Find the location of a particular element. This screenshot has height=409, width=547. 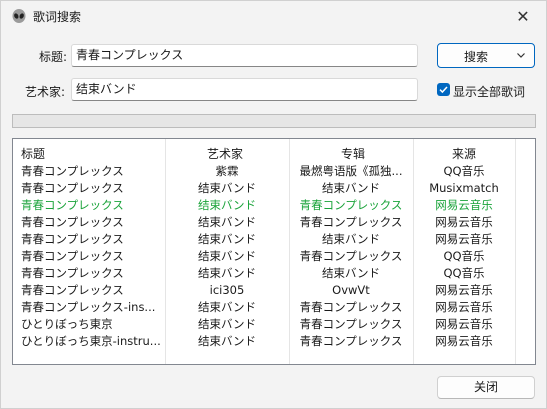

table-row: 青春コンプレックス 结束バンド 结束バンド Musixmatch is located at coordinates (274, 188).